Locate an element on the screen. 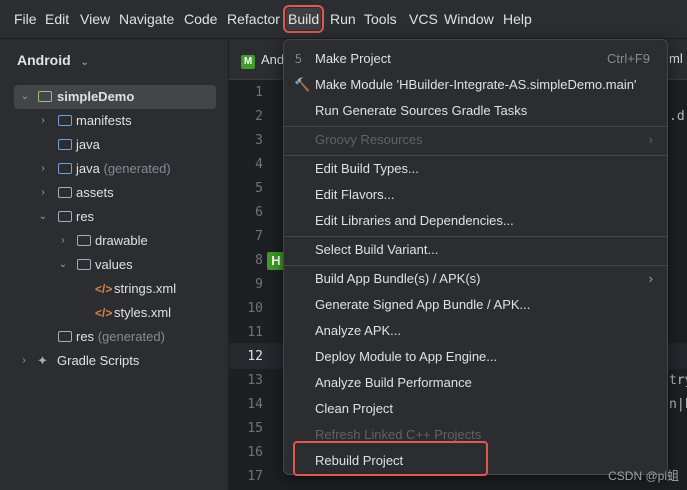 The width and height of the screenshot is (687, 490). line-number: 9 is located at coordinates (259, 284).